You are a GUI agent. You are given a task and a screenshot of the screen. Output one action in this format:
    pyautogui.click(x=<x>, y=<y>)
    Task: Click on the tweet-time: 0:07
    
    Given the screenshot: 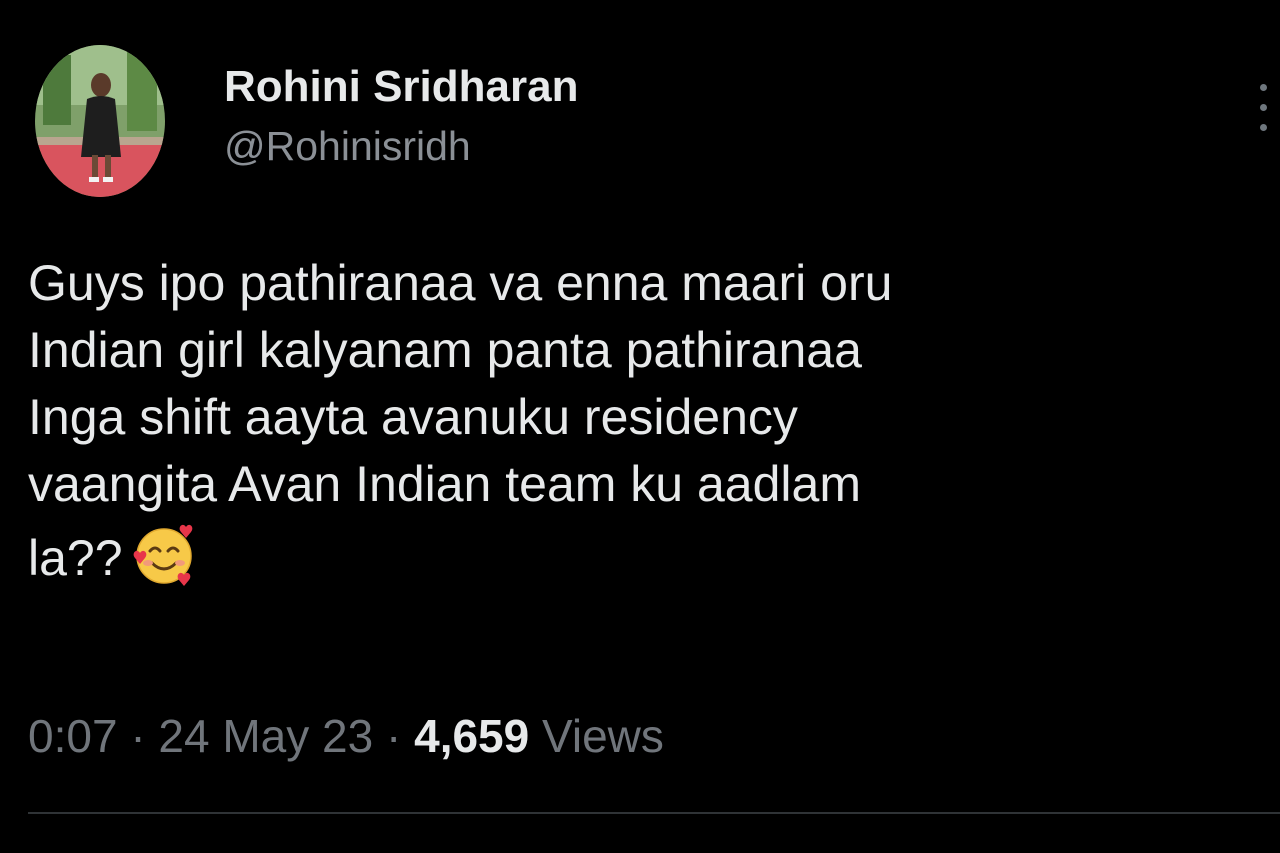 What is the action you would take?
    pyautogui.click(x=73, y=736)
    